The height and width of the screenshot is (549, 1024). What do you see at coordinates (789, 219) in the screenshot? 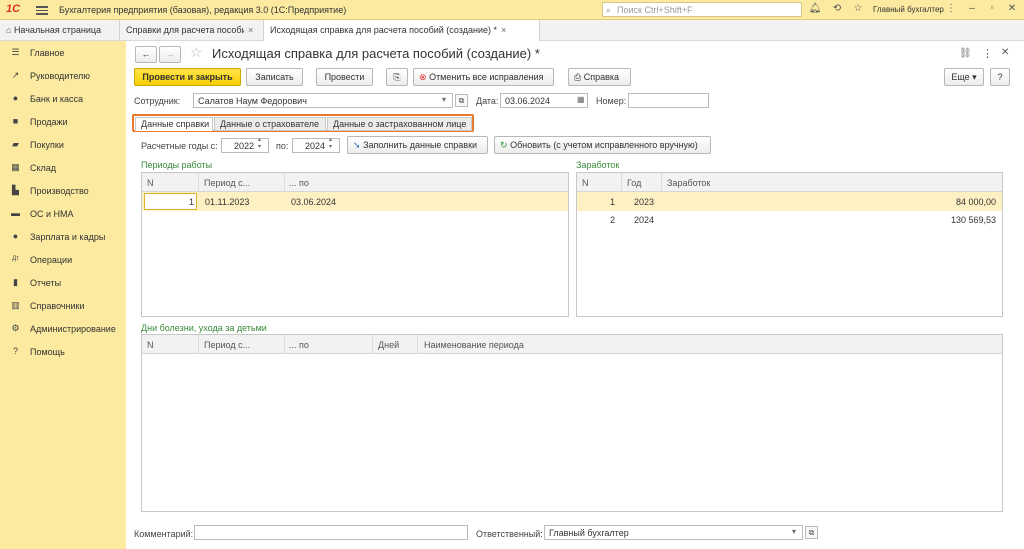
I see `table-row: 2 2024 130 569,53` at bounding box center [789, 219].